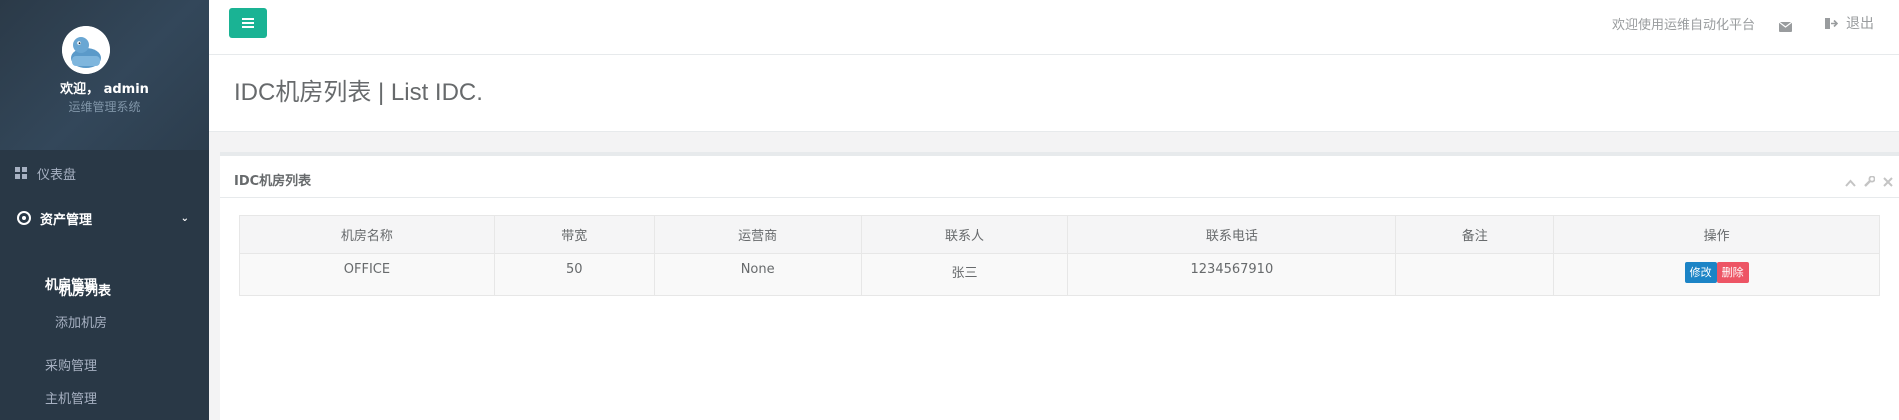 This screenshot has height=420, width=1899. What do you see at coordinates (757, 274) in the screenshot?
I see `cell-operator: None` at bounding box center [757, 274].